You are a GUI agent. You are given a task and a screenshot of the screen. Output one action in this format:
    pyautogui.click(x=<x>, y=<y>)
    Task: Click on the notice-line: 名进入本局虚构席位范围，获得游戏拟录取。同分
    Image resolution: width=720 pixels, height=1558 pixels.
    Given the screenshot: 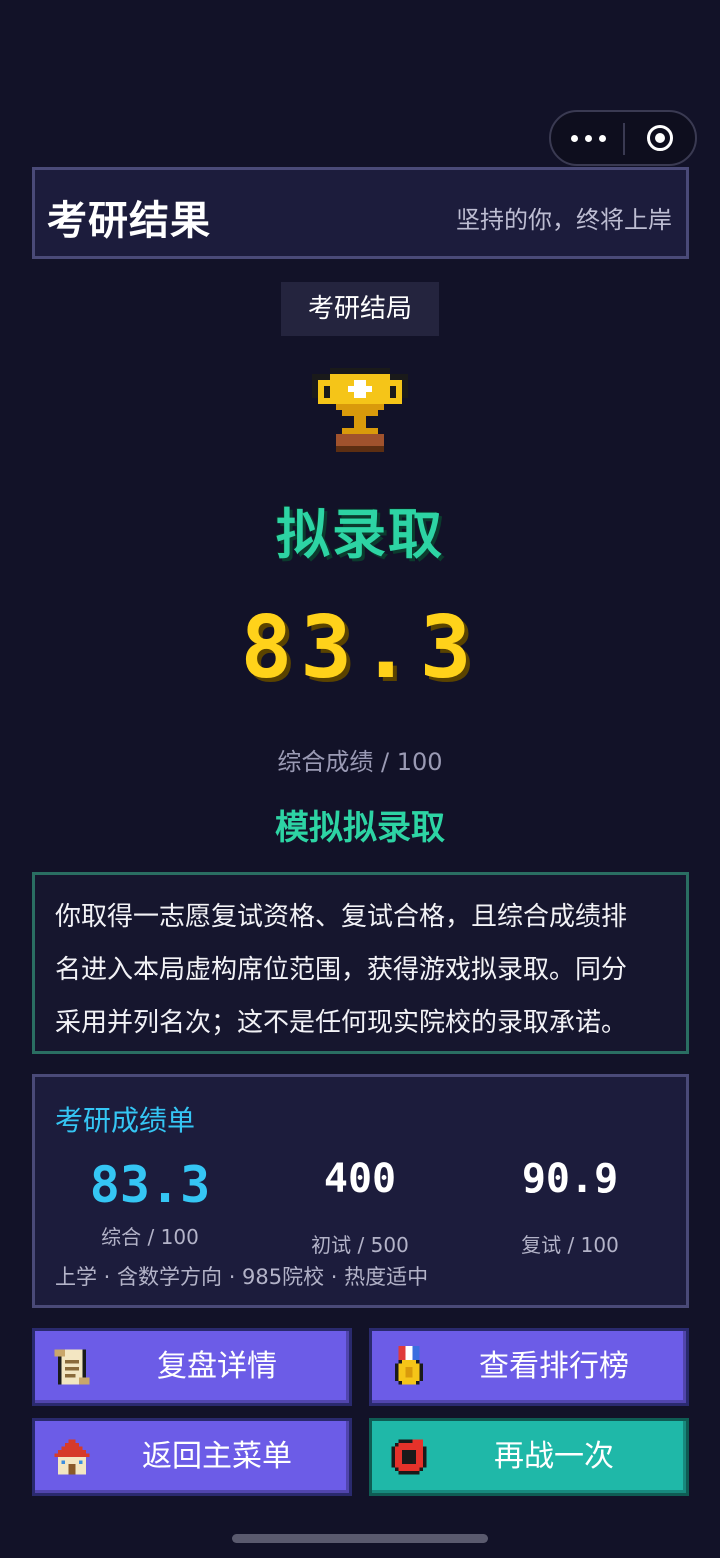 What is the action you would take?
    pyautogui.click(x=341, y=970)
    